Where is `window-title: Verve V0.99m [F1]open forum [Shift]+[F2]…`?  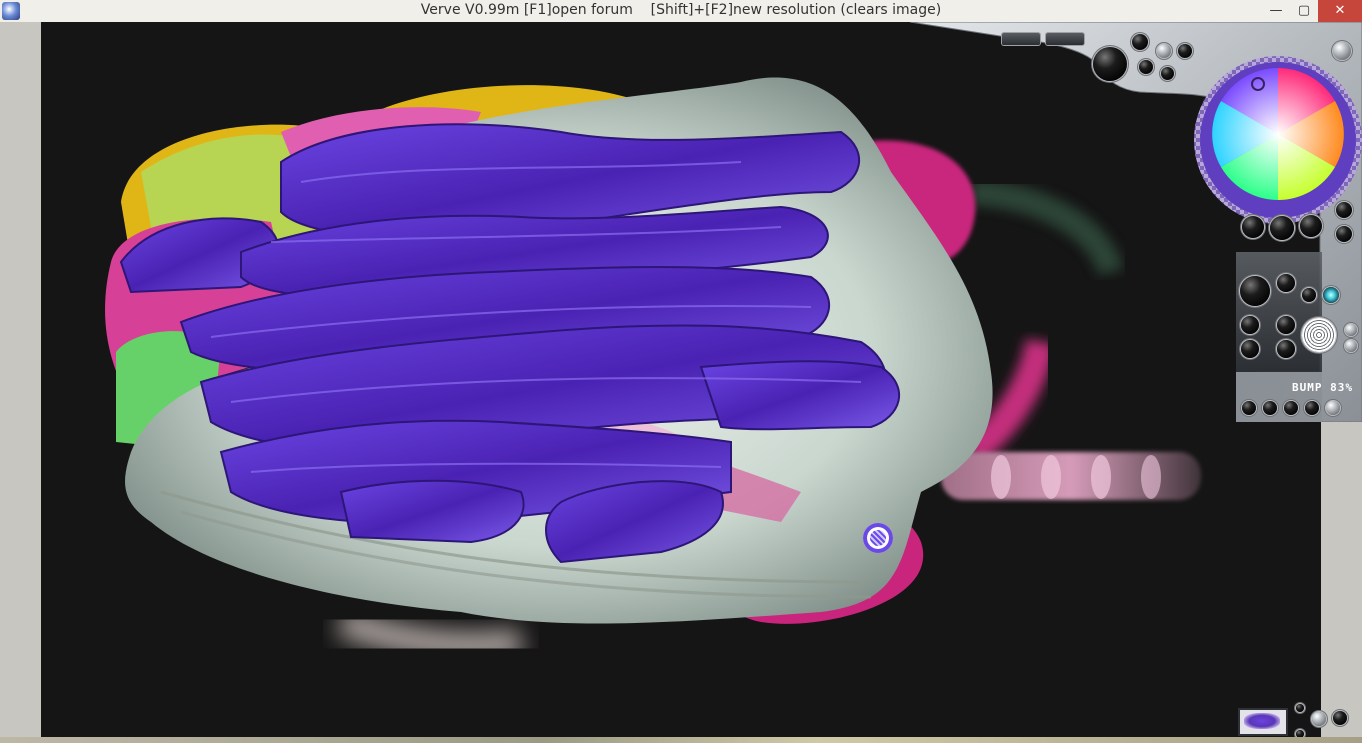 window-title: Verve V0.99m [F1]open forum [Shift]+[F2]… is located at coordinates (681, 10).